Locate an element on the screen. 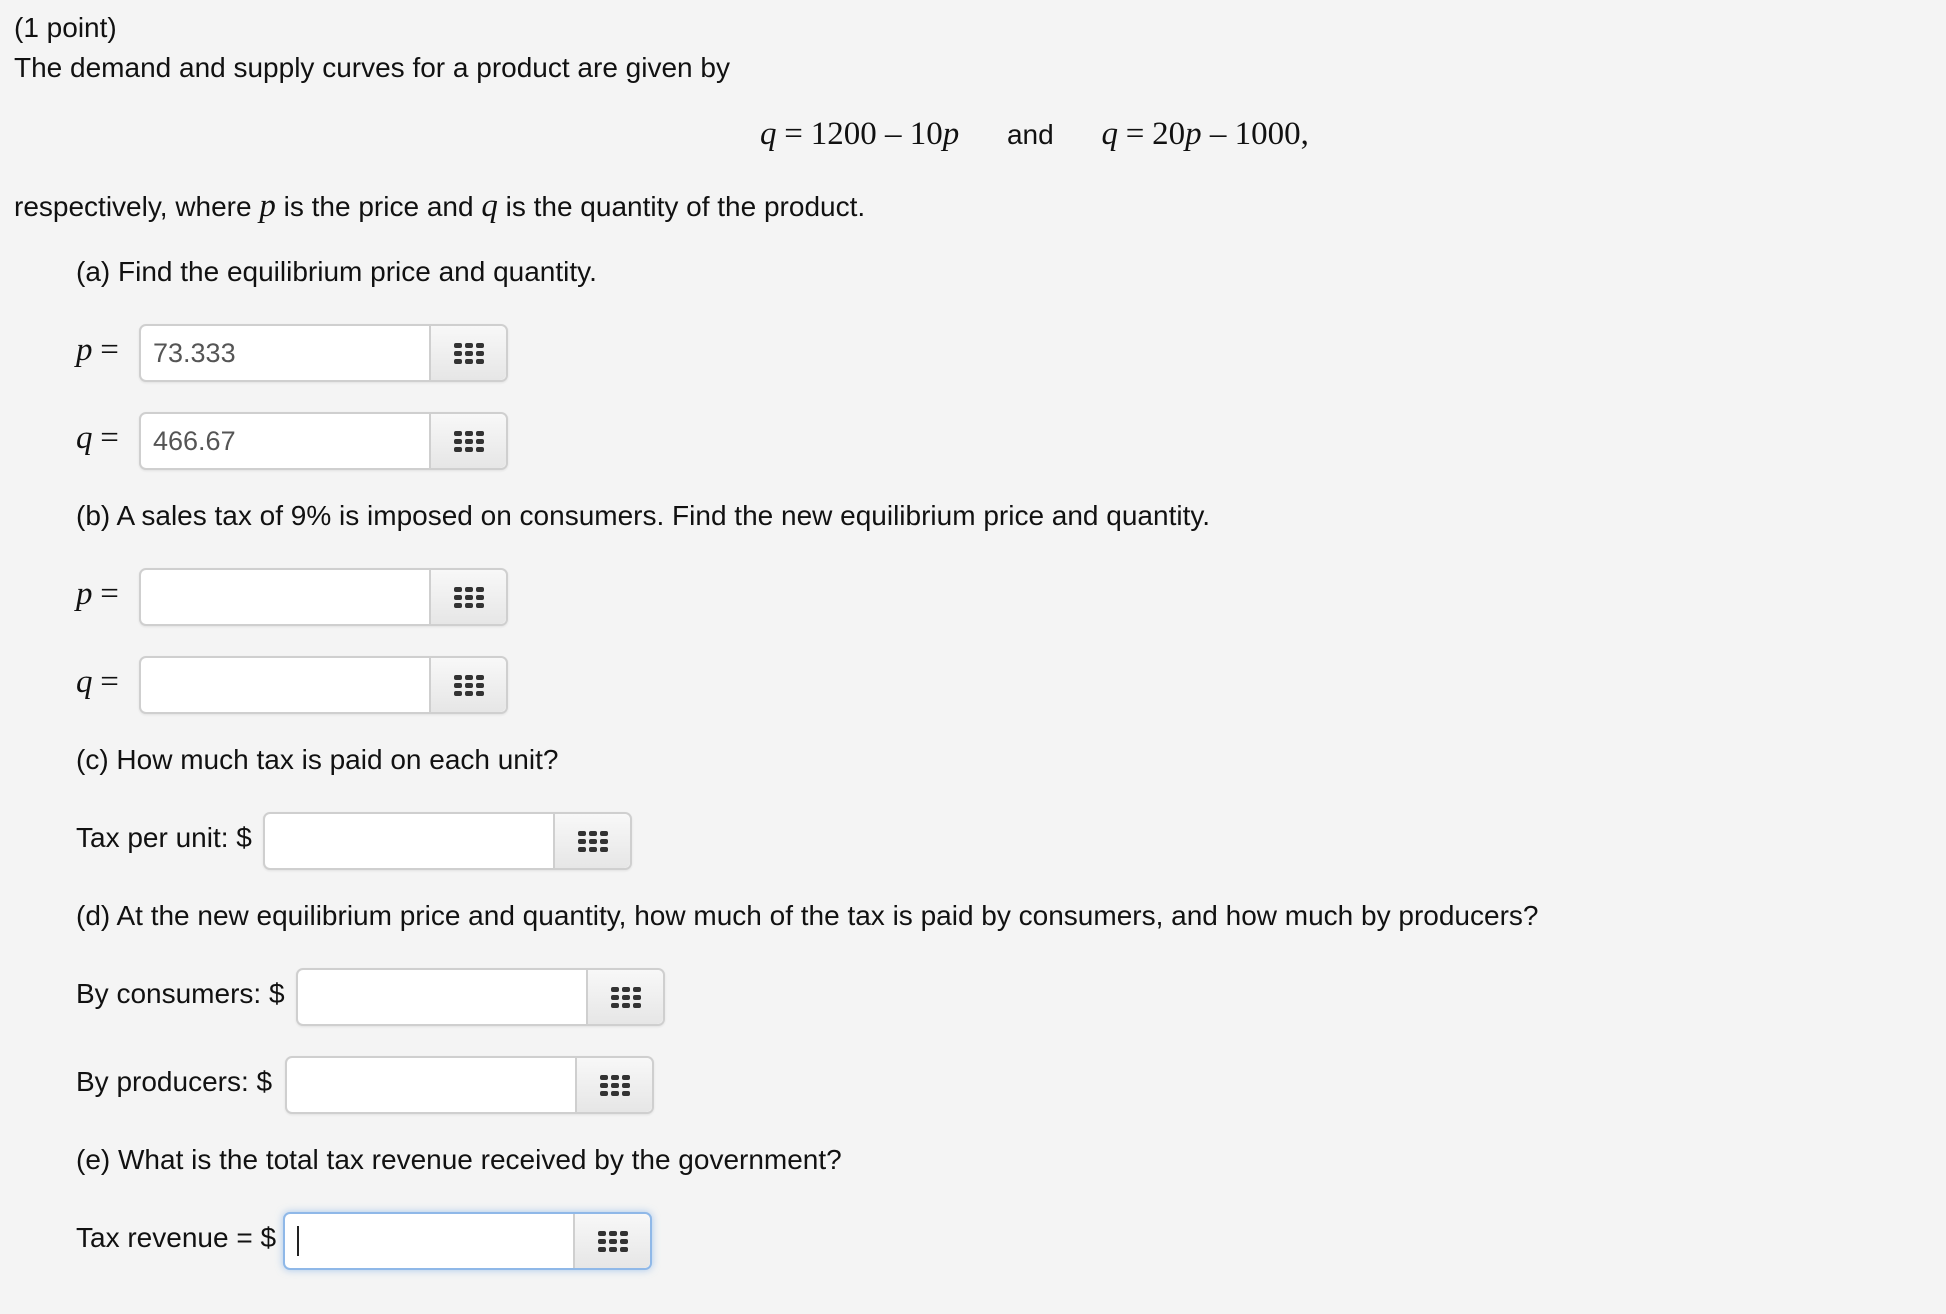  tax-per-unit-field is located at coordinates (447, 841).